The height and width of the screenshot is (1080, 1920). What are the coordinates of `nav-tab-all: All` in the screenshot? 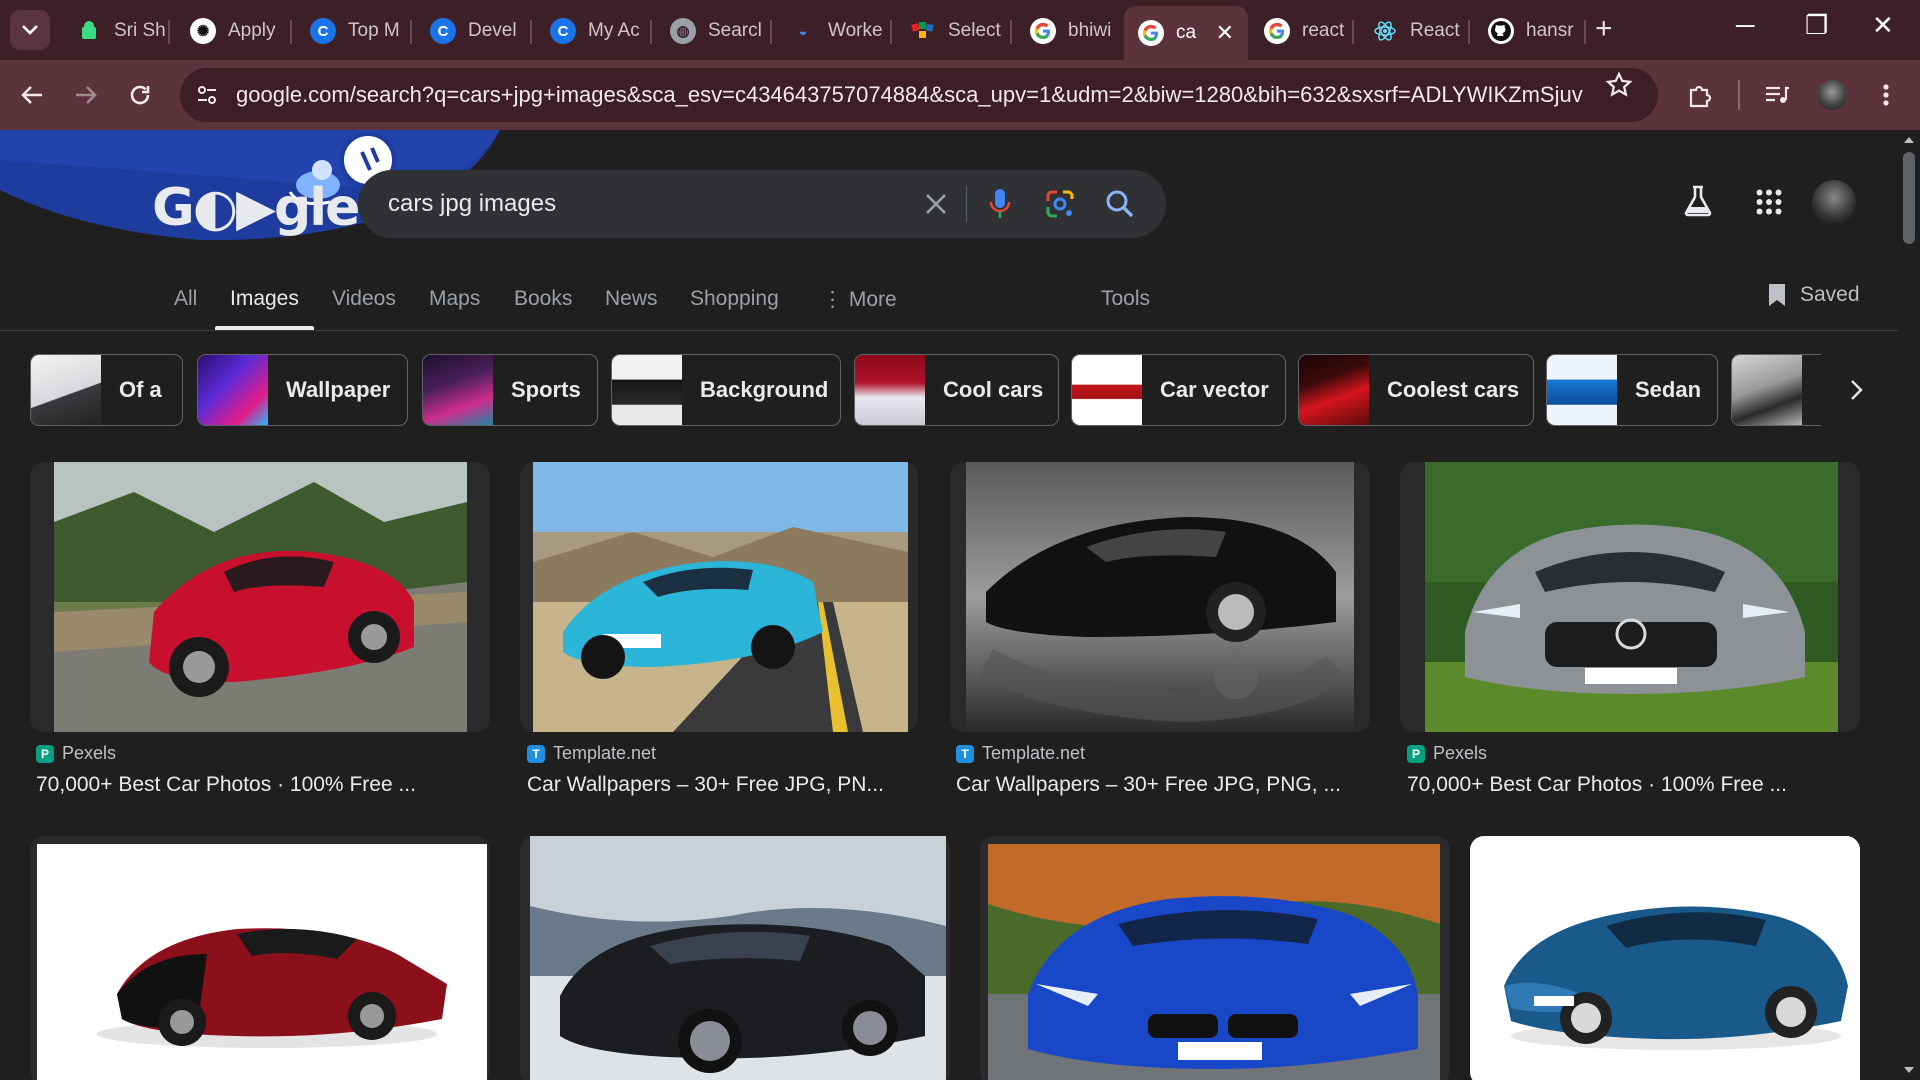 It's located at (185, 299).